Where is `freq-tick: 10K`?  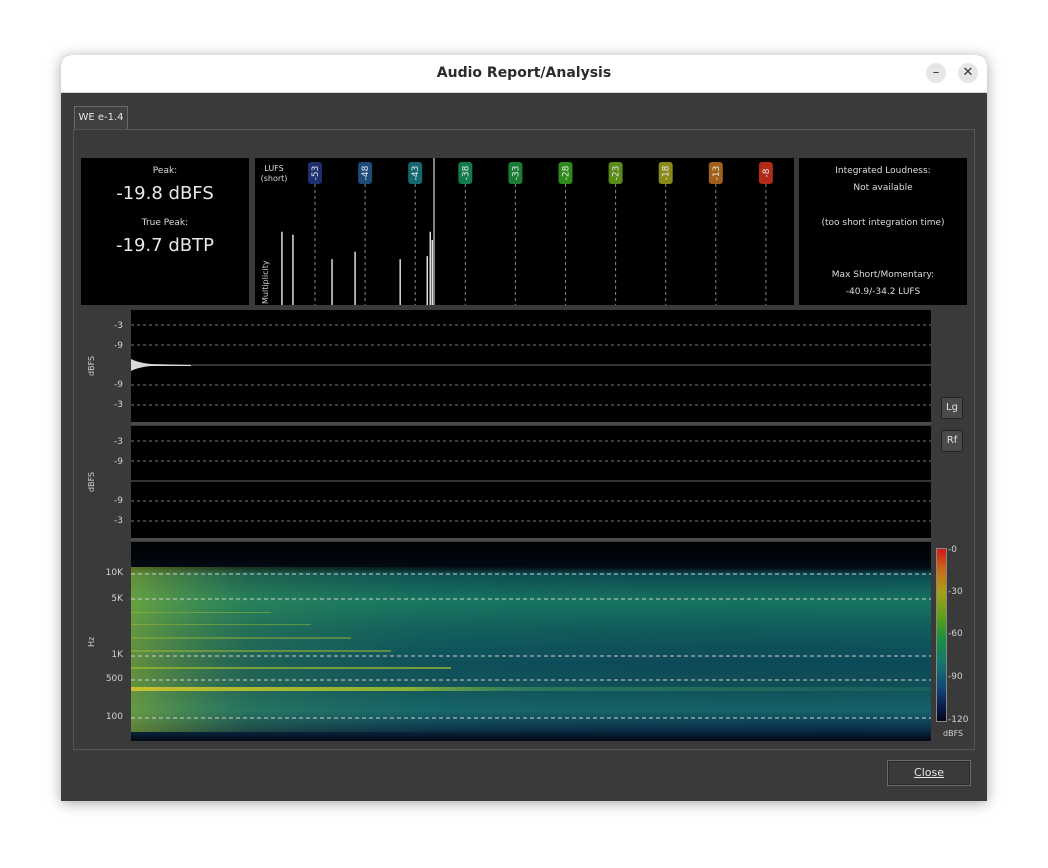
freq-tick: 10K is located at coordinates (114, 573).